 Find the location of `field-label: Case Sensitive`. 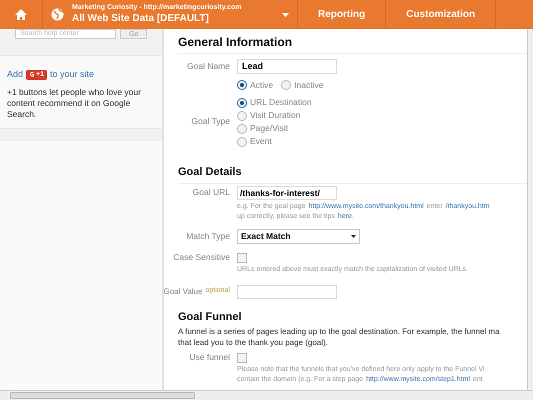

field-label: Case Sensitive is located at coordinates (201, 257).